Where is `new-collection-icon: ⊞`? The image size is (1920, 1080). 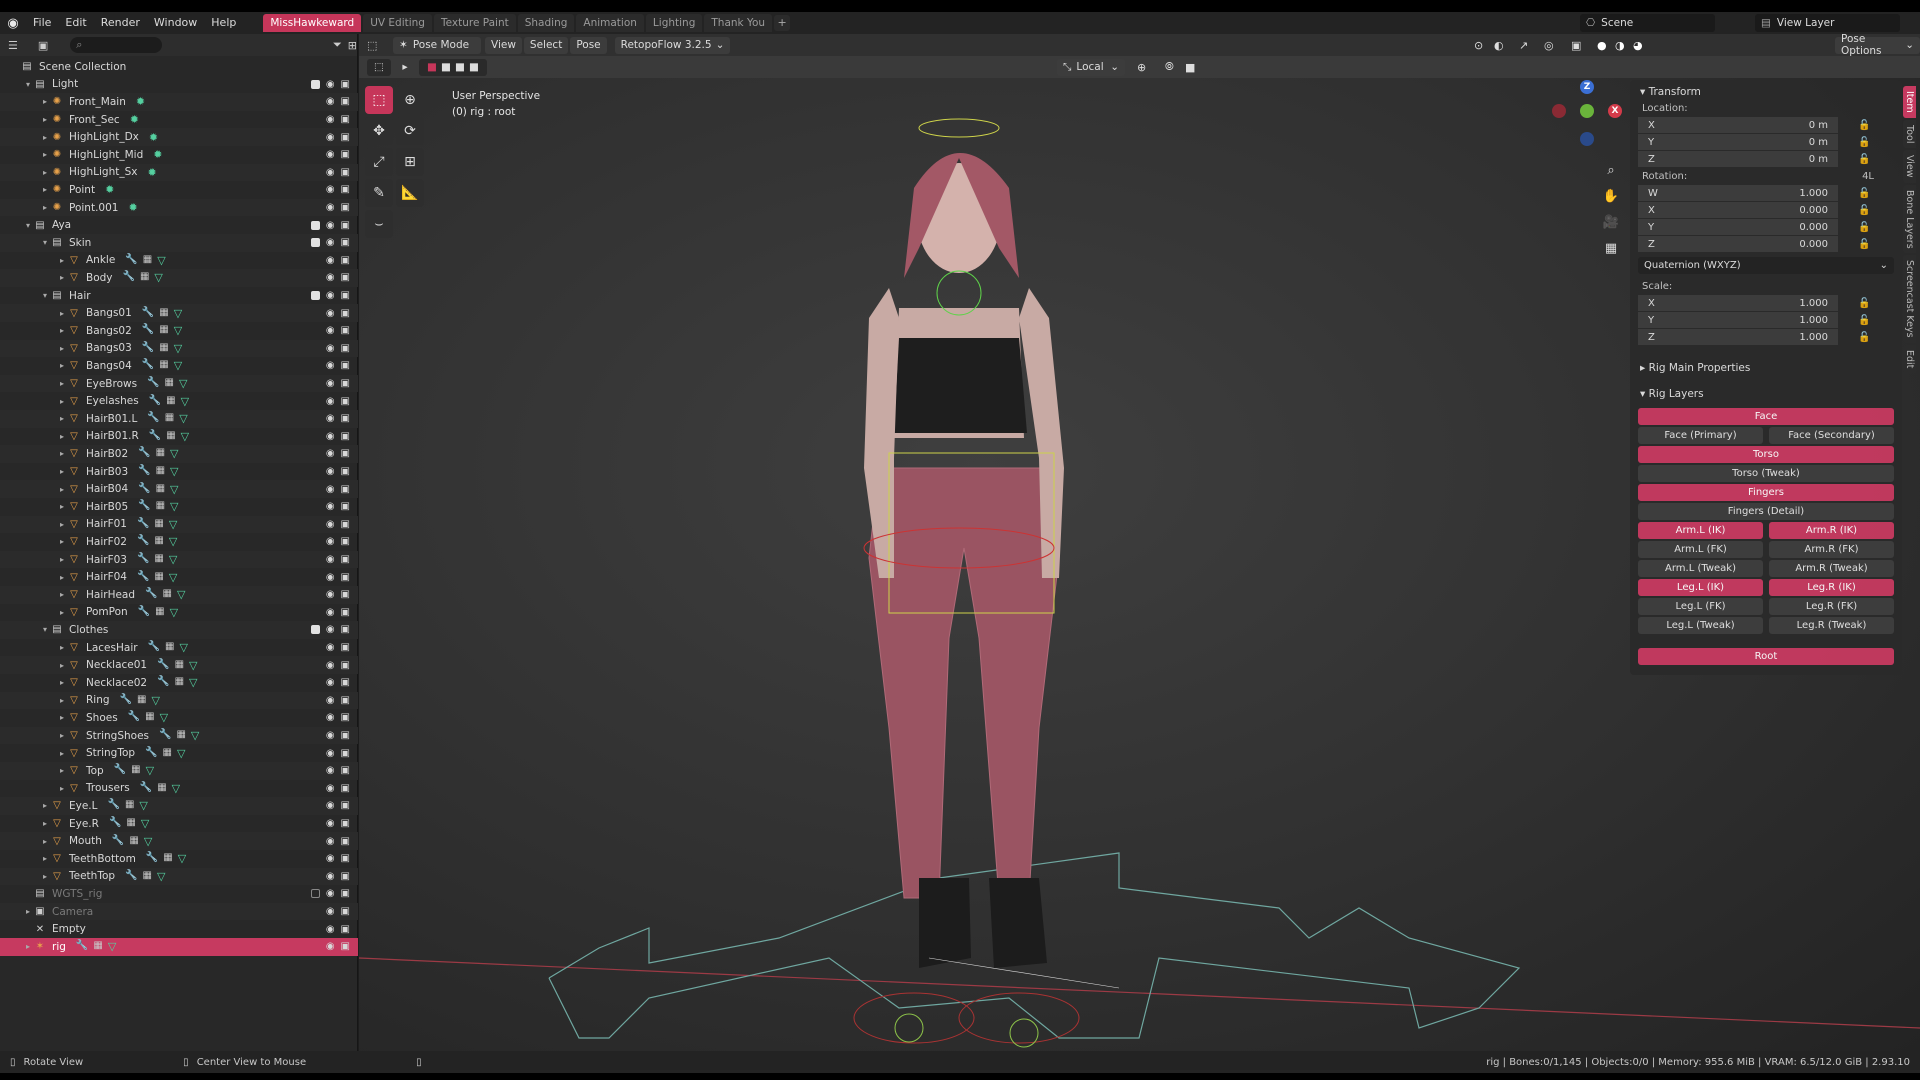 new-collection-icon: ⊞ is located at coordinates (352, 45).